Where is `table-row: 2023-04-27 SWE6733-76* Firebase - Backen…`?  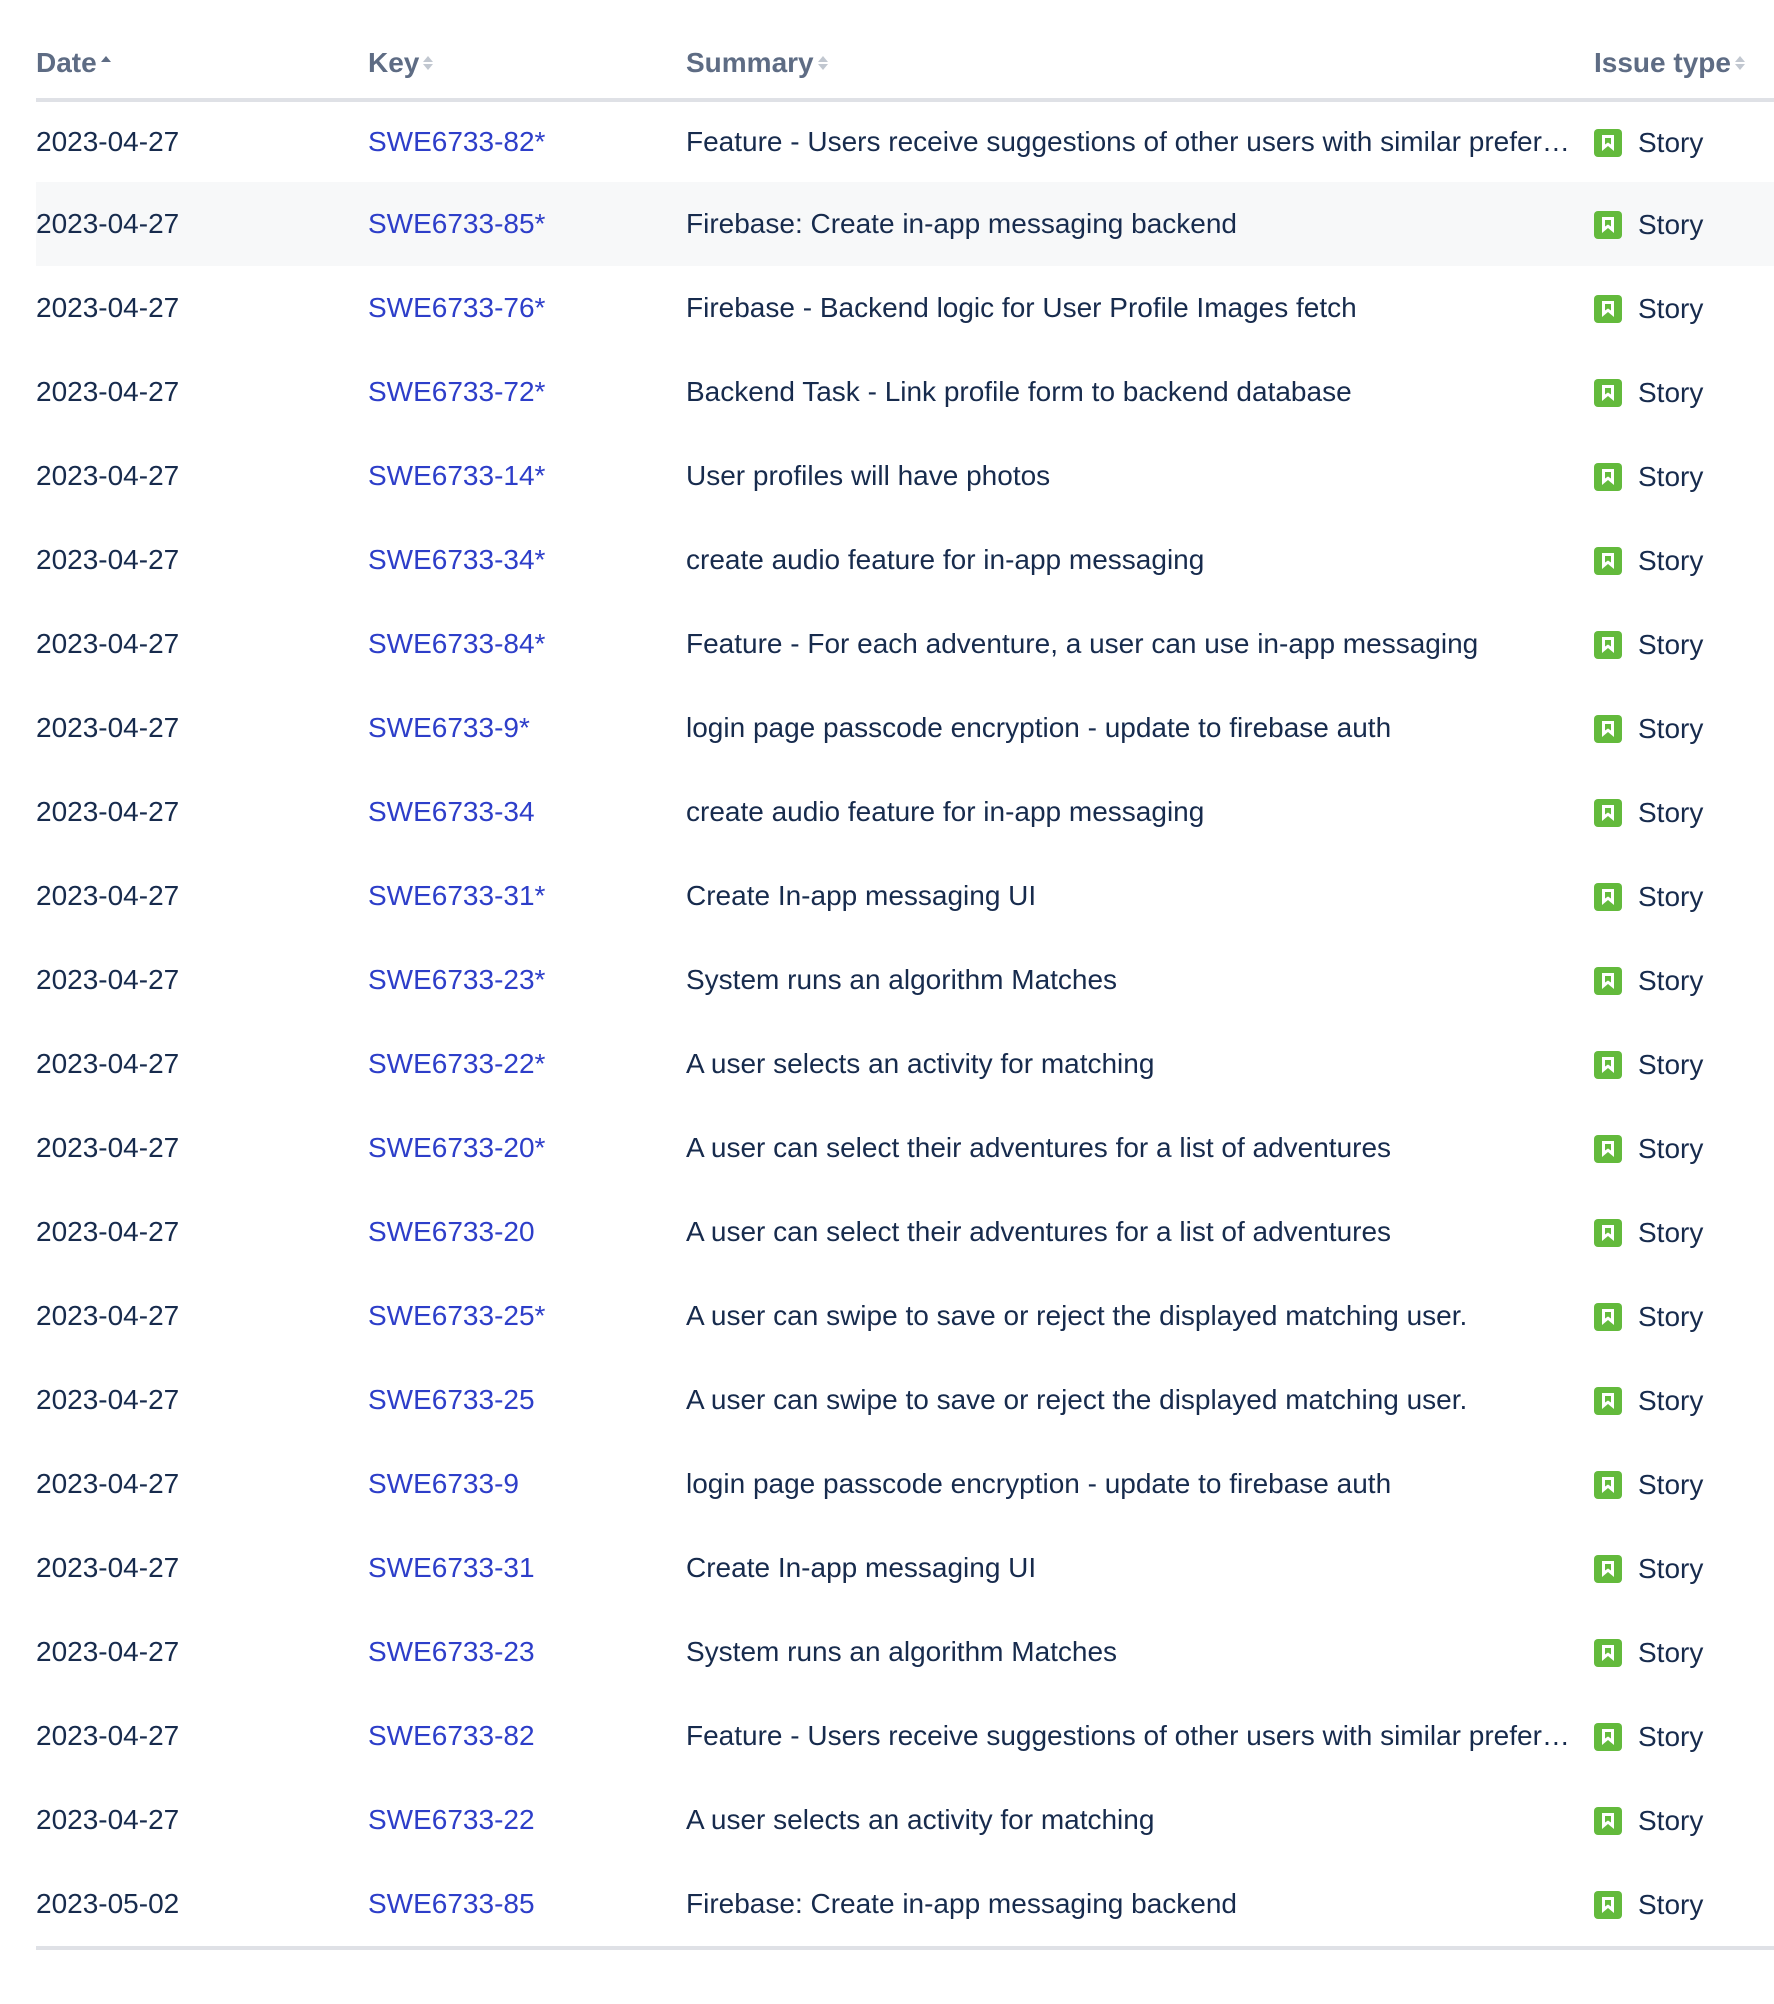
table-row: 2023-04-27 SWE6733-76* Firebase - Backen… is located at coordinates (905, 308).